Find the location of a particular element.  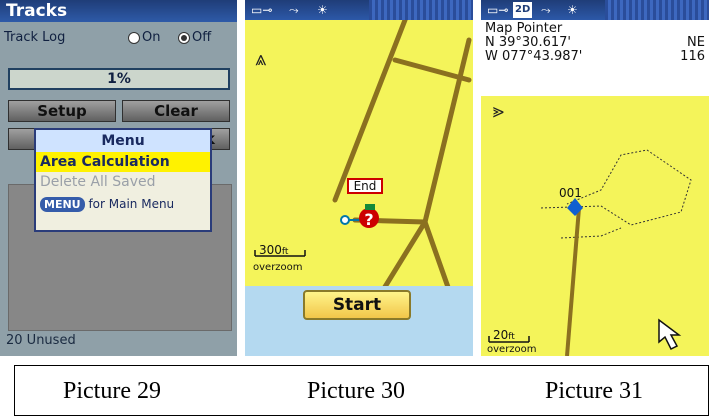

menu-hint-text: for Main Menu is located at coordinates (131, 204).